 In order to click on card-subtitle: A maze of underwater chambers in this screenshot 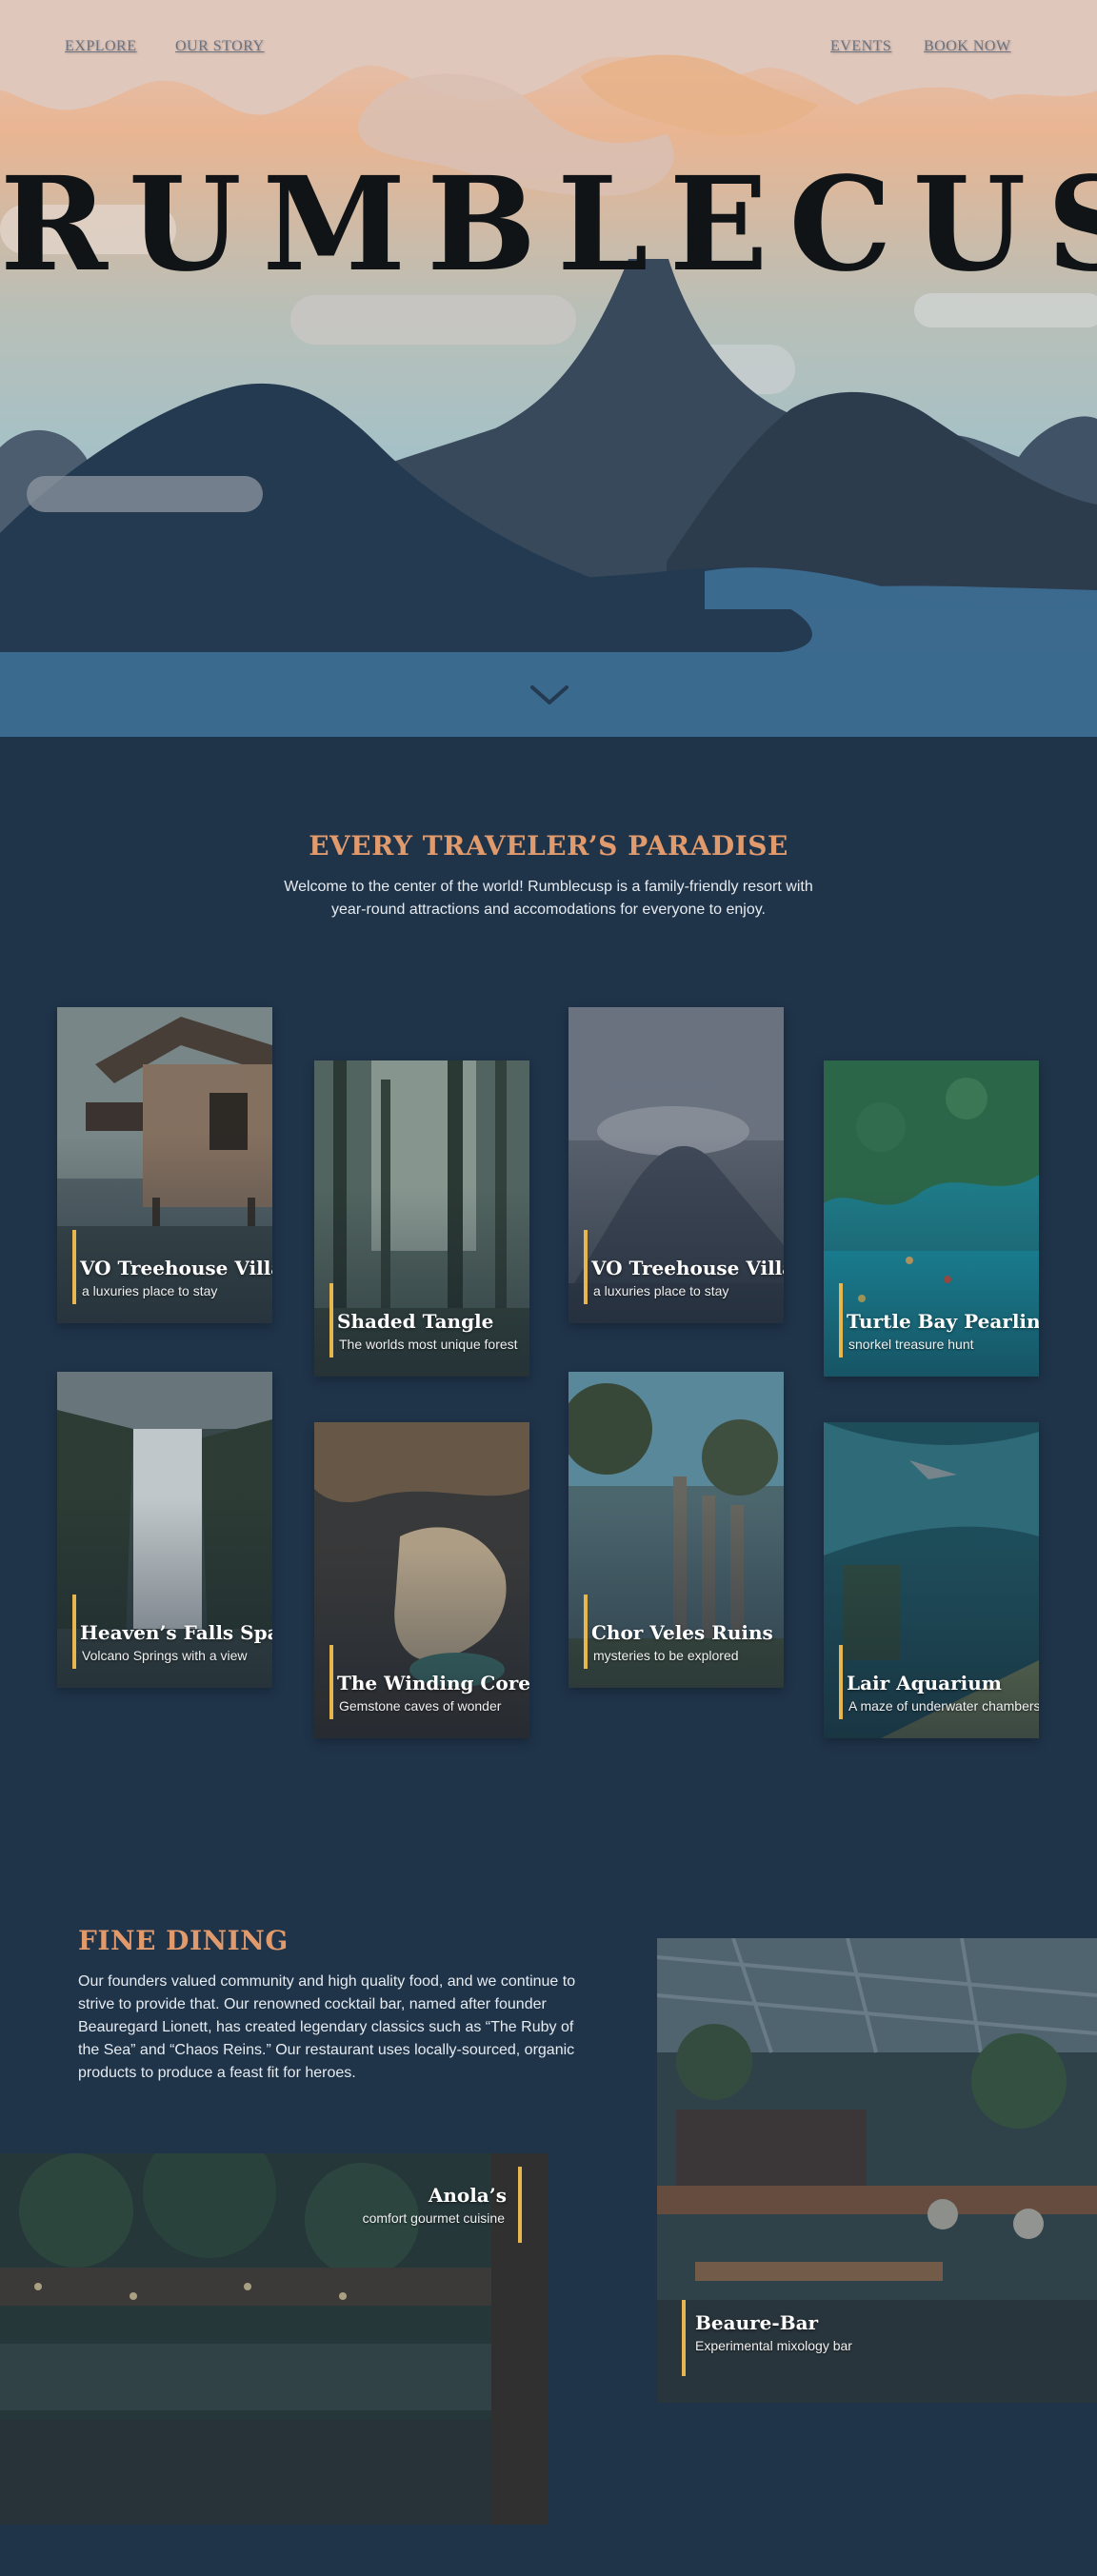, I will do `click(943, 1706)`.